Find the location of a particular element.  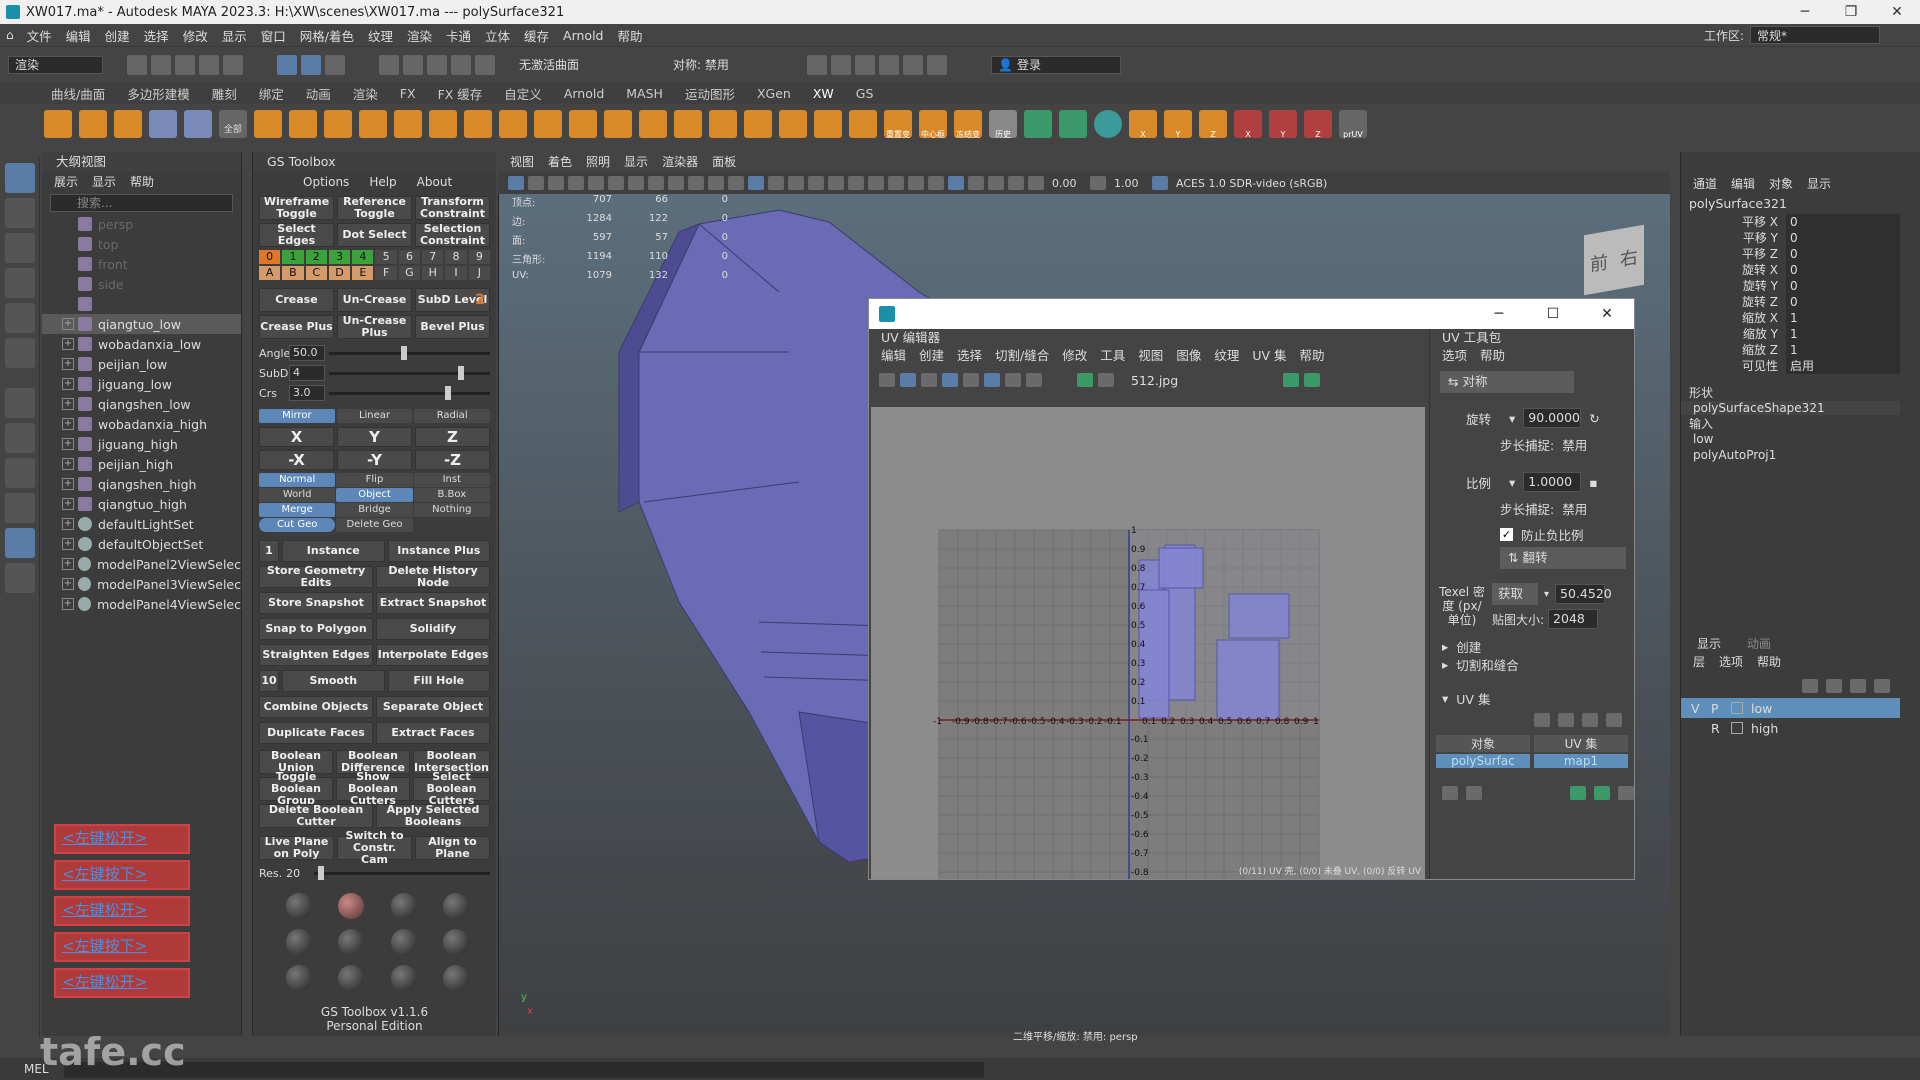

layer-playback-toggle: P is located at coordinates (1717, 708).